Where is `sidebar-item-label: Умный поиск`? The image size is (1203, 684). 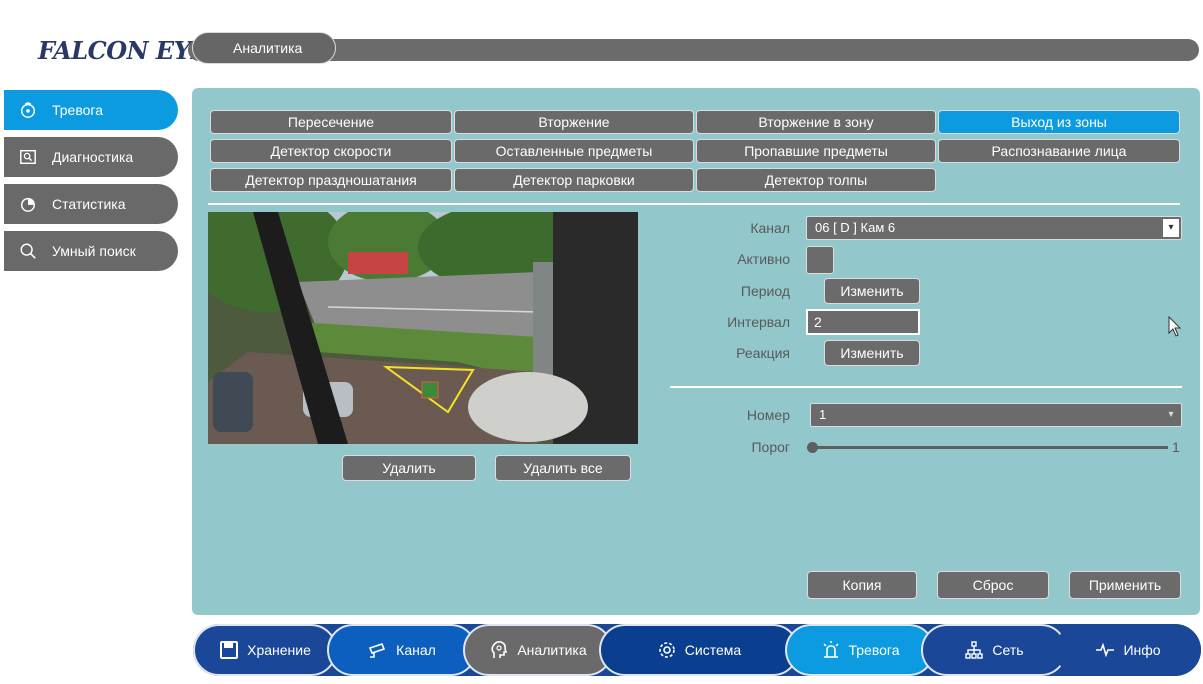 sidebar-item-label: Умный поиск is located at coordinates (94, 251).